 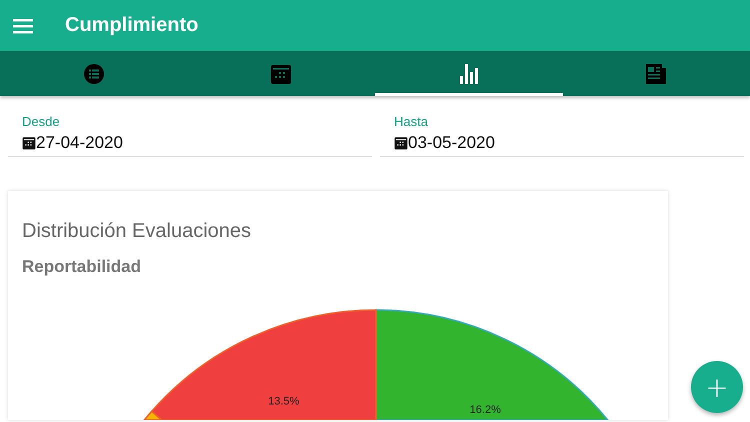 I want to click on field-label: Desde, so click(x=41, y=121).